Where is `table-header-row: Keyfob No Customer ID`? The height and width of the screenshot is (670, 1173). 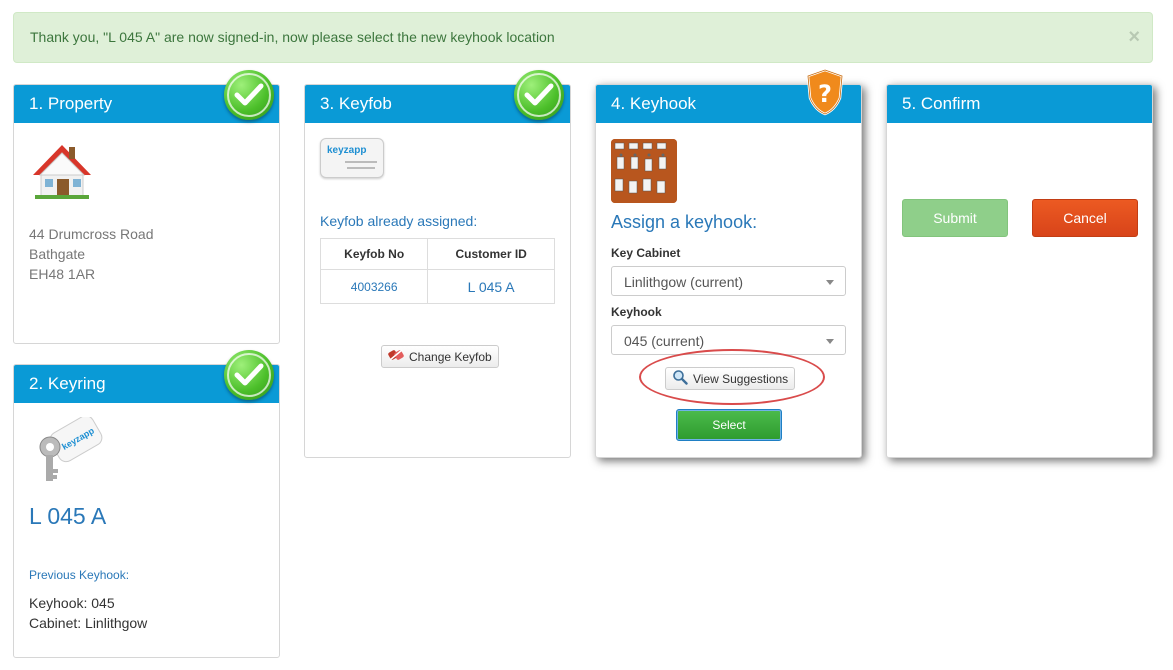
table-header-row: Keyfob No Customer ID is located at coordinates (437, 254).